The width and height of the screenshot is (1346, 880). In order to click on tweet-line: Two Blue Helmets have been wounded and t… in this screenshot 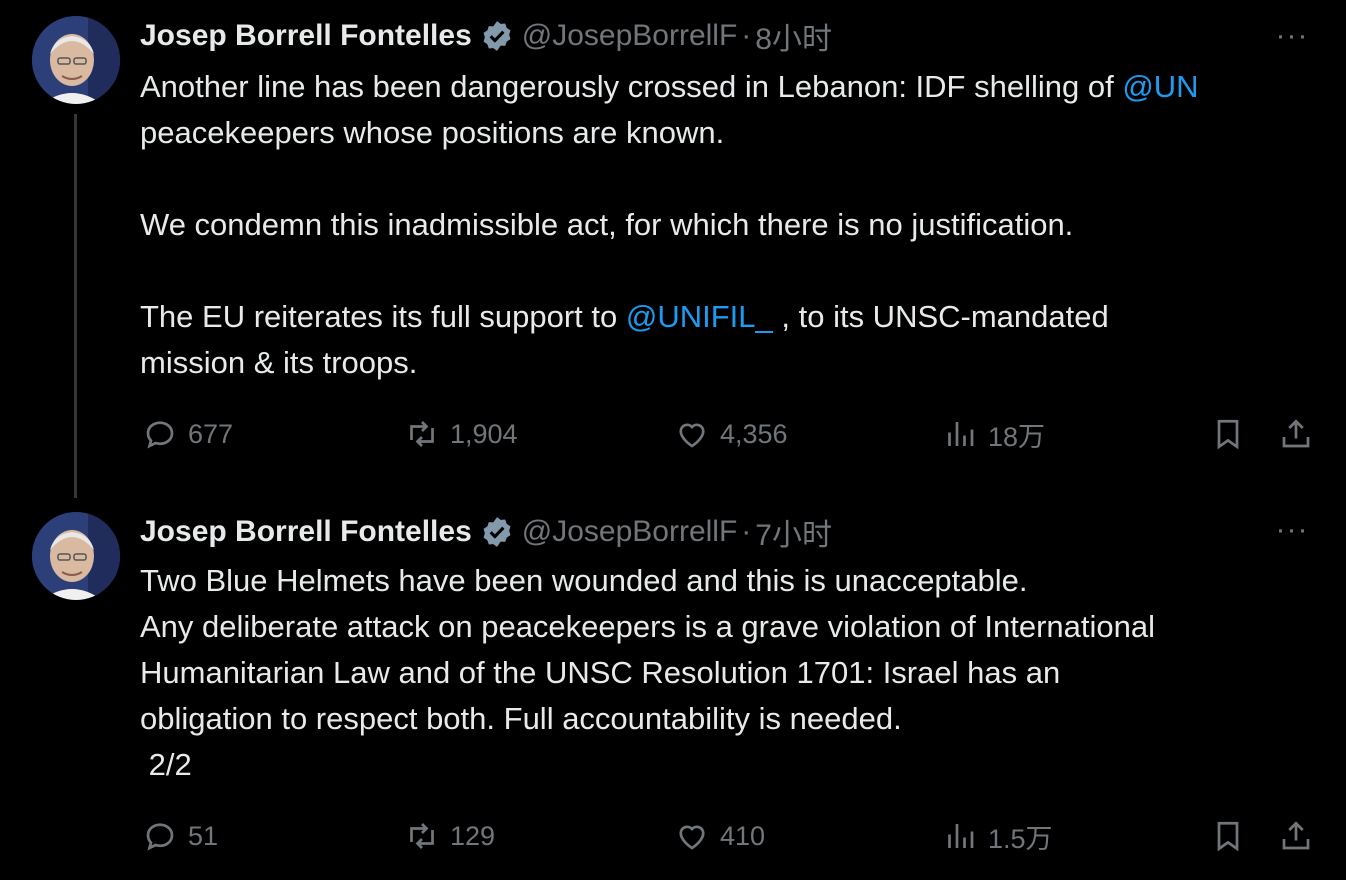, I will do `click(584, 580)`.